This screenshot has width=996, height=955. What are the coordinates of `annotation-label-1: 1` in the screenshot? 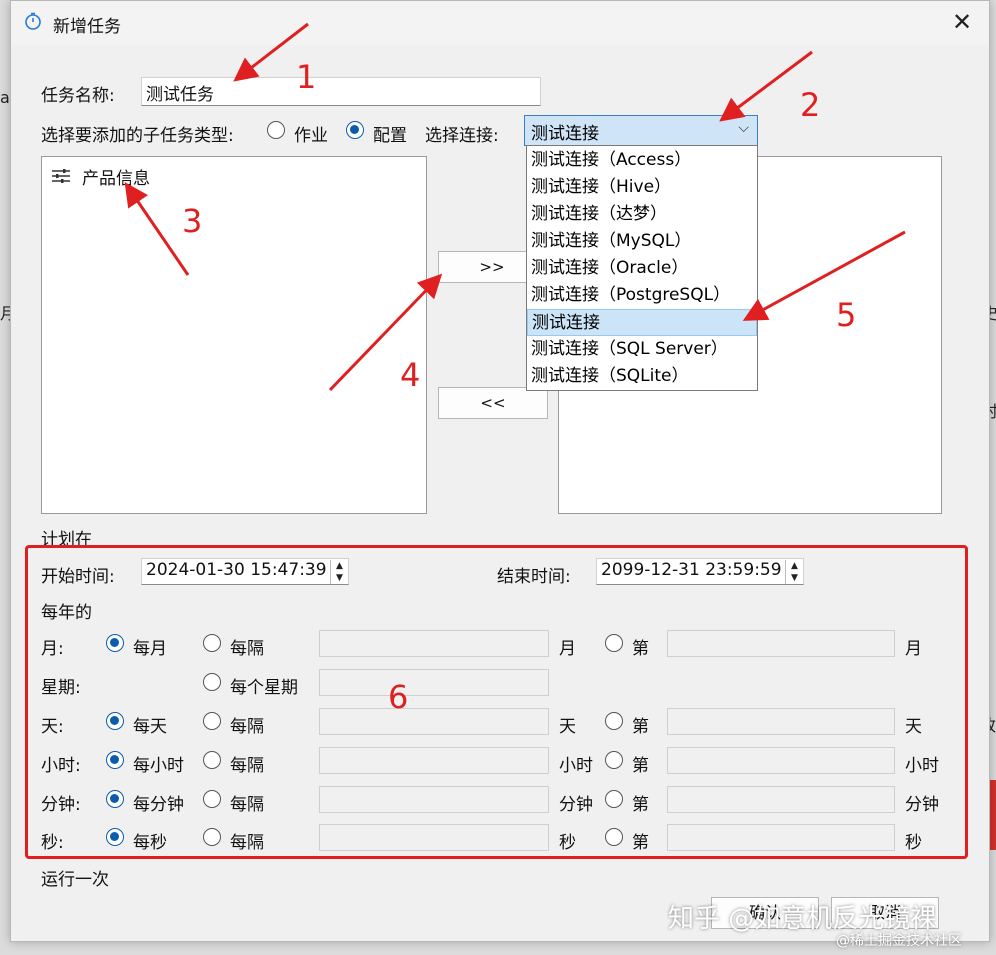 It's located at (306, 77).